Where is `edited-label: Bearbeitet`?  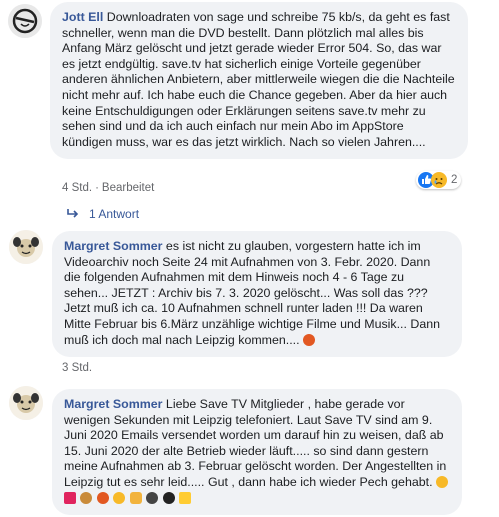
edited-label: Bearbeitet is located at coordinates (128, 188).